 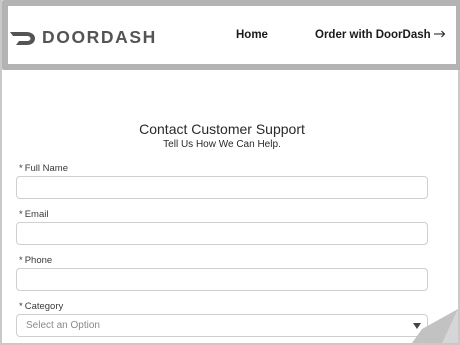 What do you see at coordinates (222, 187) in the screenshot?
I see `full-name-input` at bounding box center [222, 187].